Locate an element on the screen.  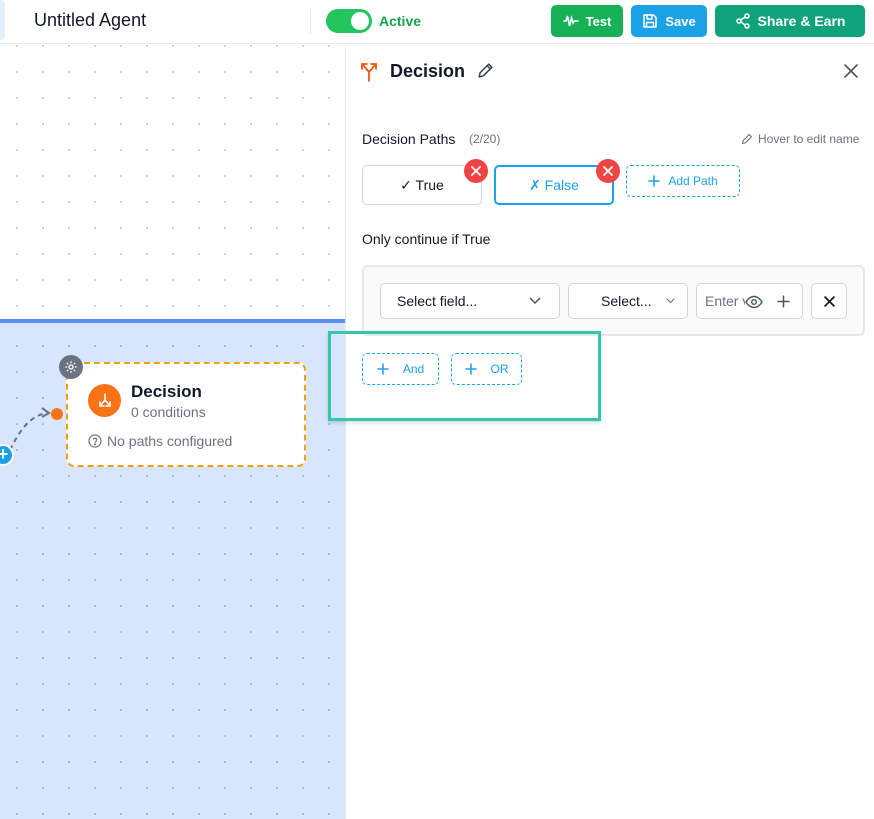
condition-heading: Only continue if True is located at coordinates (426, 239).